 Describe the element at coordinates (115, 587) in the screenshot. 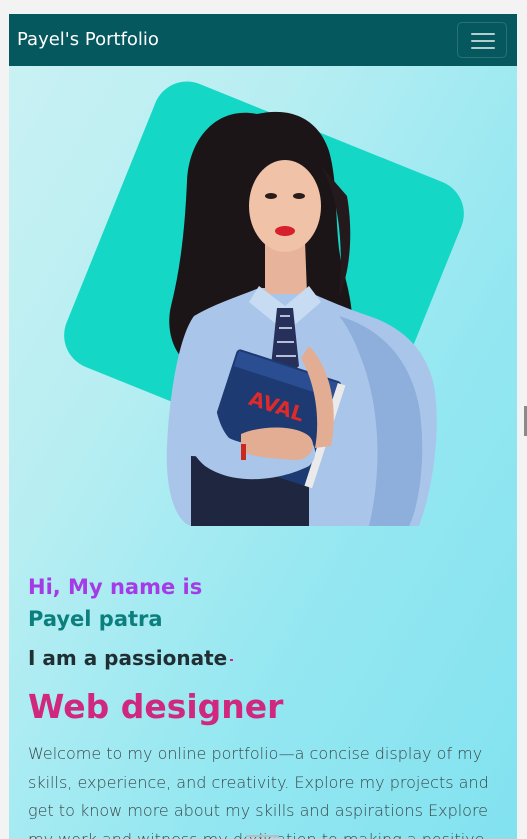

I see `greeting-text: Hi, My name is` at that location.